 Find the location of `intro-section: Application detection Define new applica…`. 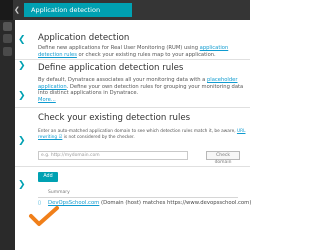

intro-section: Application detection Define new applica… is located at coordinates (144, 45).